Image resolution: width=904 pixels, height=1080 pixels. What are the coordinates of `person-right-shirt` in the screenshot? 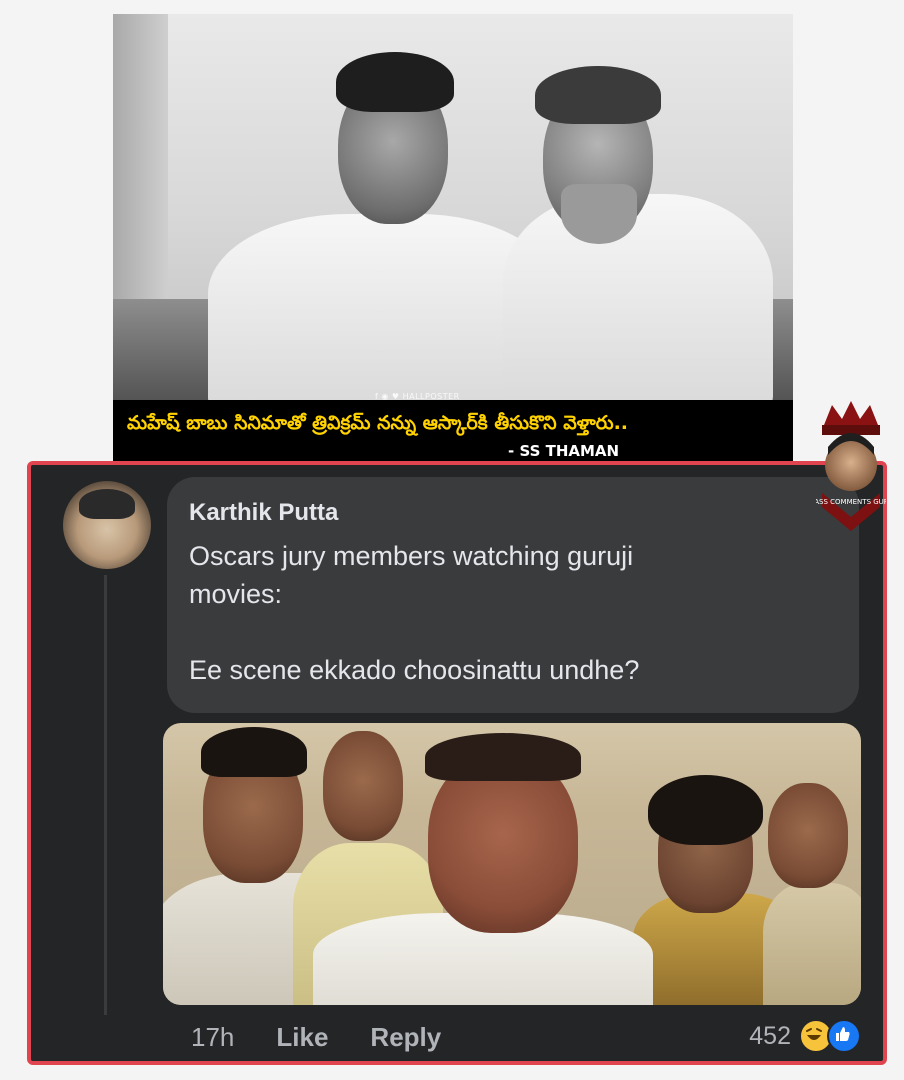 It's located at (638, 301).